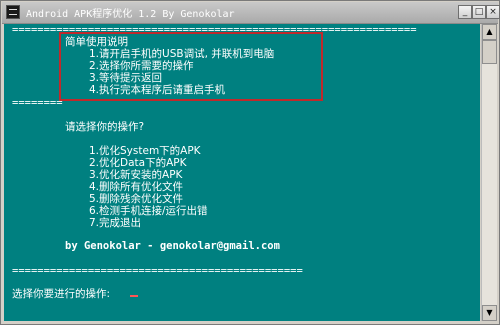 This screenshot has width=500, height=325. Describe the element at coordinates (465, 12) in the screenshot. I see `minimize-button: _` at that location.